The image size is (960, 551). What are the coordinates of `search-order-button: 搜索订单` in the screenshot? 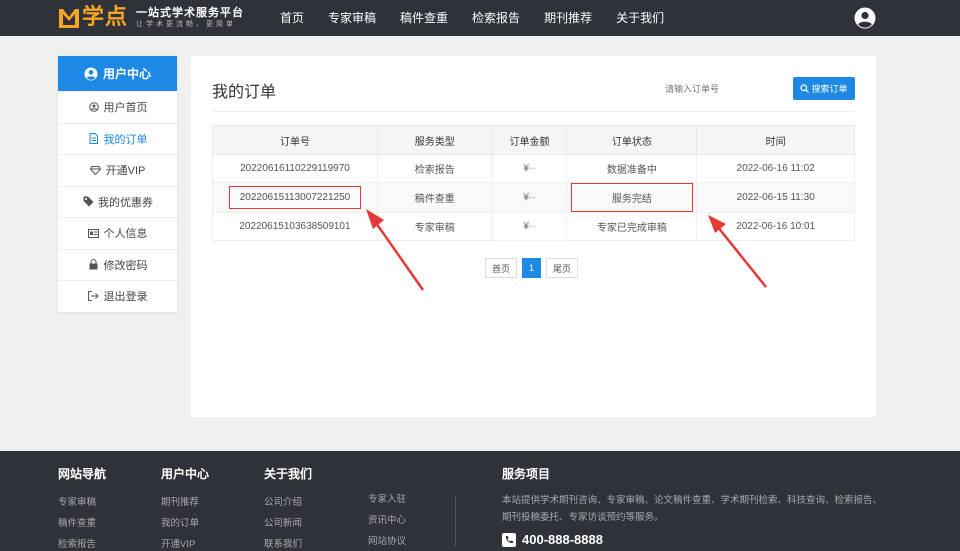 It's located at (824, 88).